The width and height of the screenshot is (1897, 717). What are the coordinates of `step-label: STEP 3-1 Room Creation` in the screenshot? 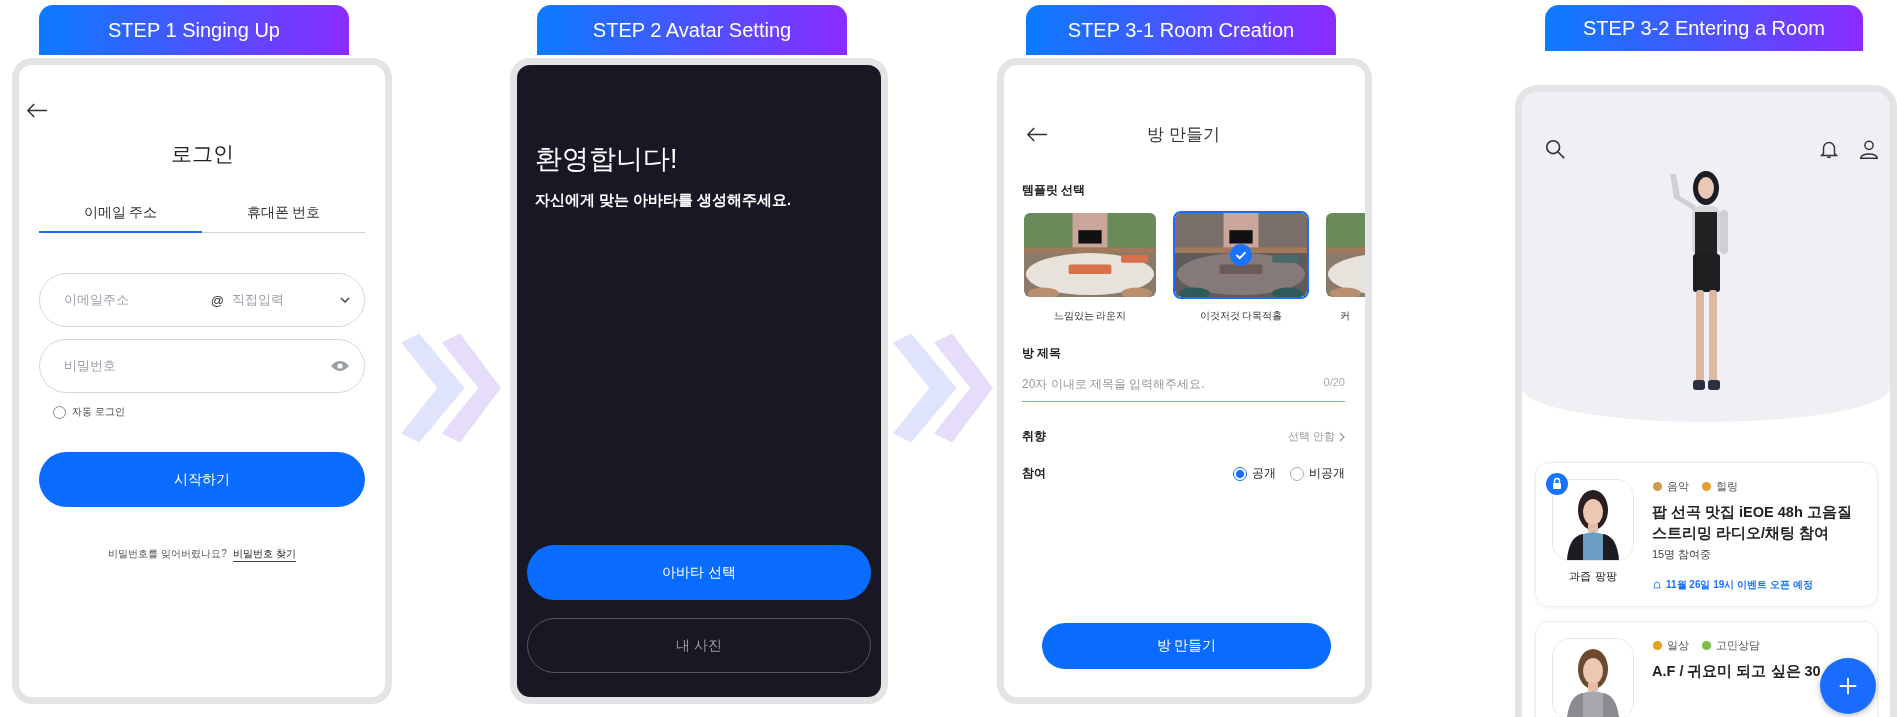 It's located at (1181, 30).